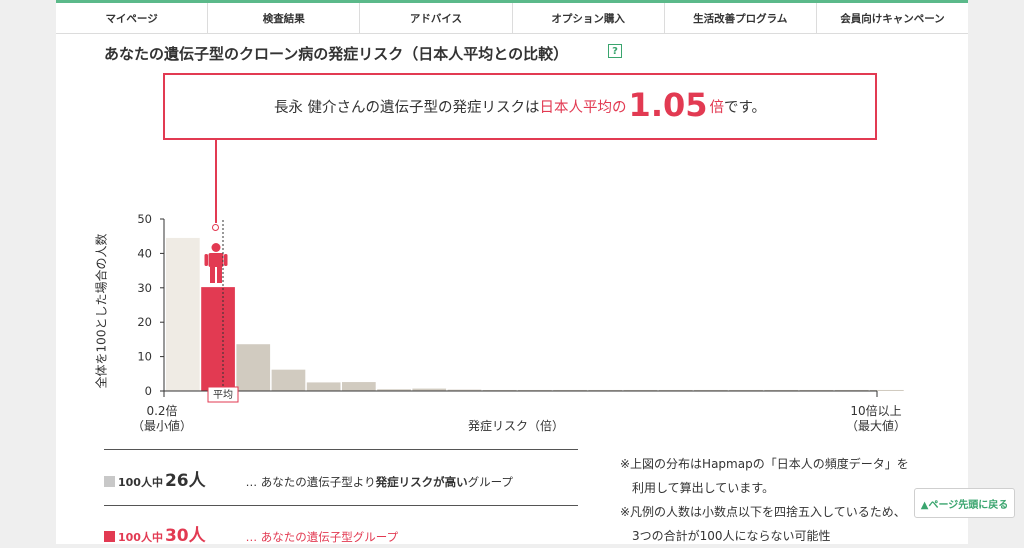  Describe the element at coordinates (490, 482) in the screenshot. I see `legend-desc-c: グループ` at that location.